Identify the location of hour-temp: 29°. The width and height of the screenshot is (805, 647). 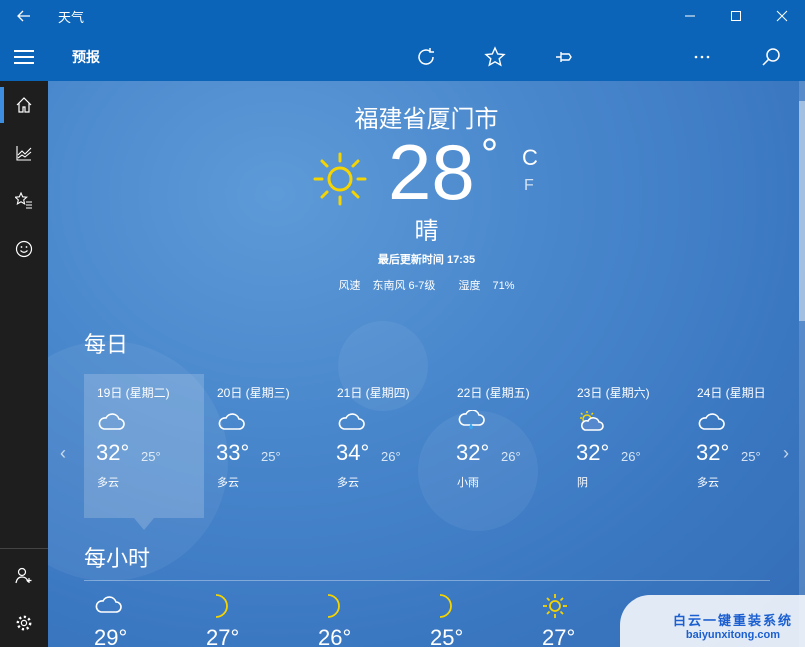
(111, 636).